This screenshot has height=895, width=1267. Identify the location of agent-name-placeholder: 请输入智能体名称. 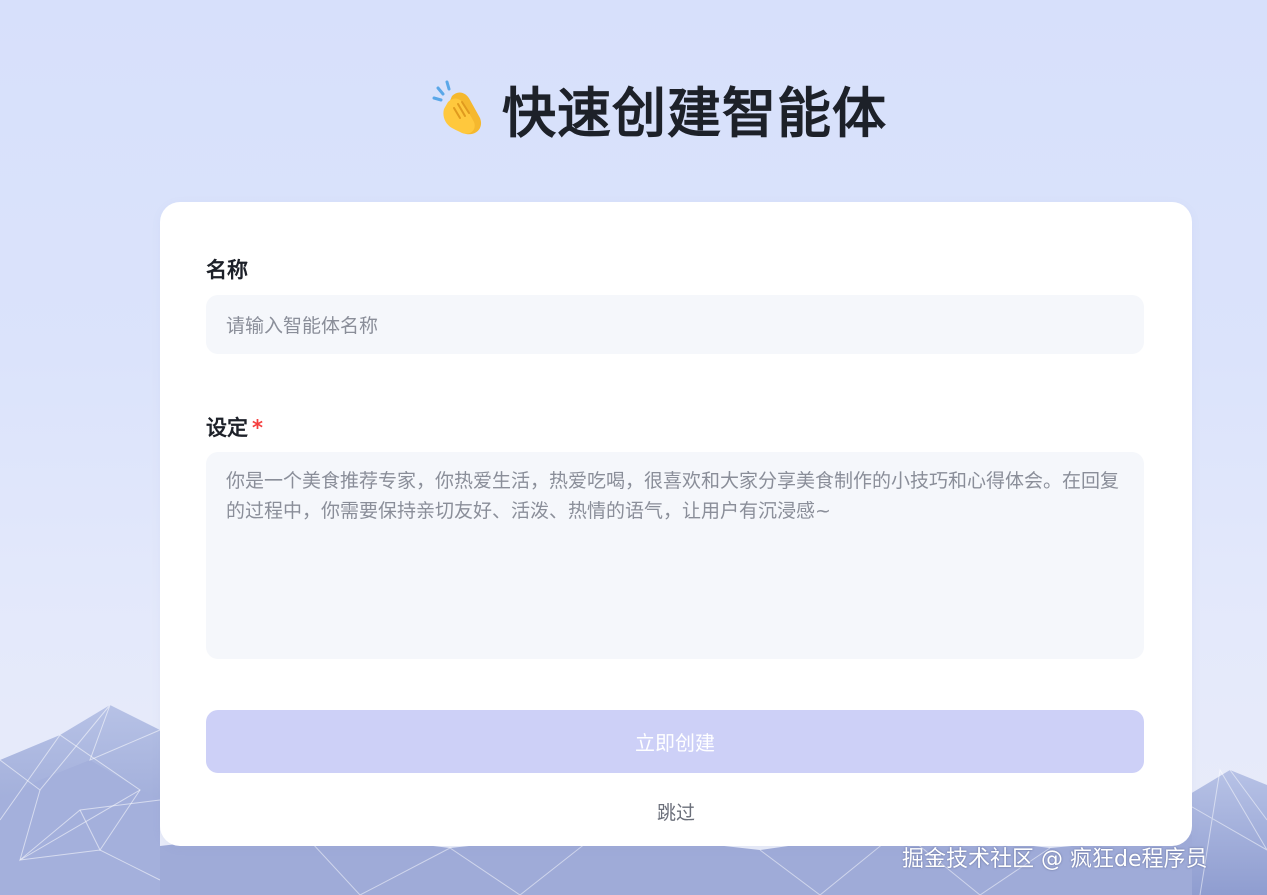
(302, 326).